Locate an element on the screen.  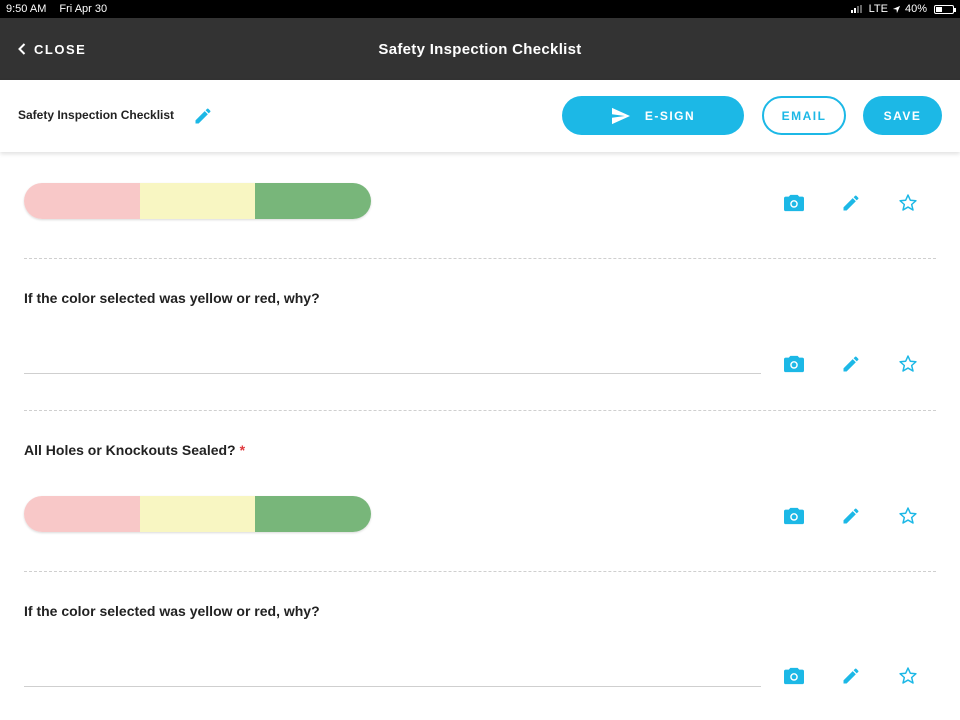
location-icon is located at coordinates (896, 9).